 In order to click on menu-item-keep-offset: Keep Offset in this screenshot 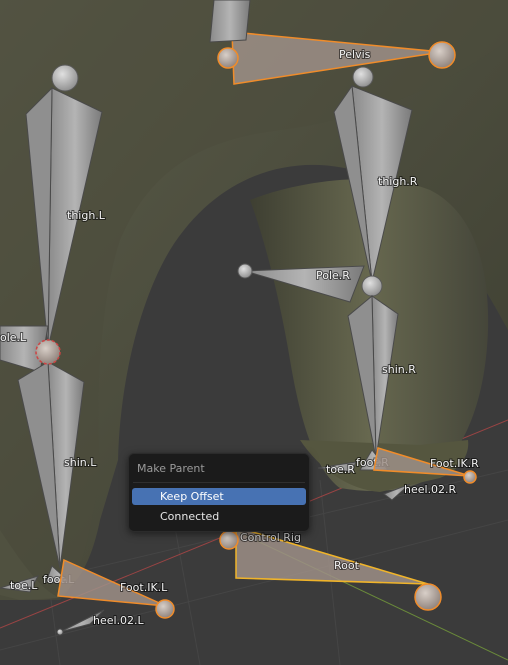, I will do `click(219, 496)`.